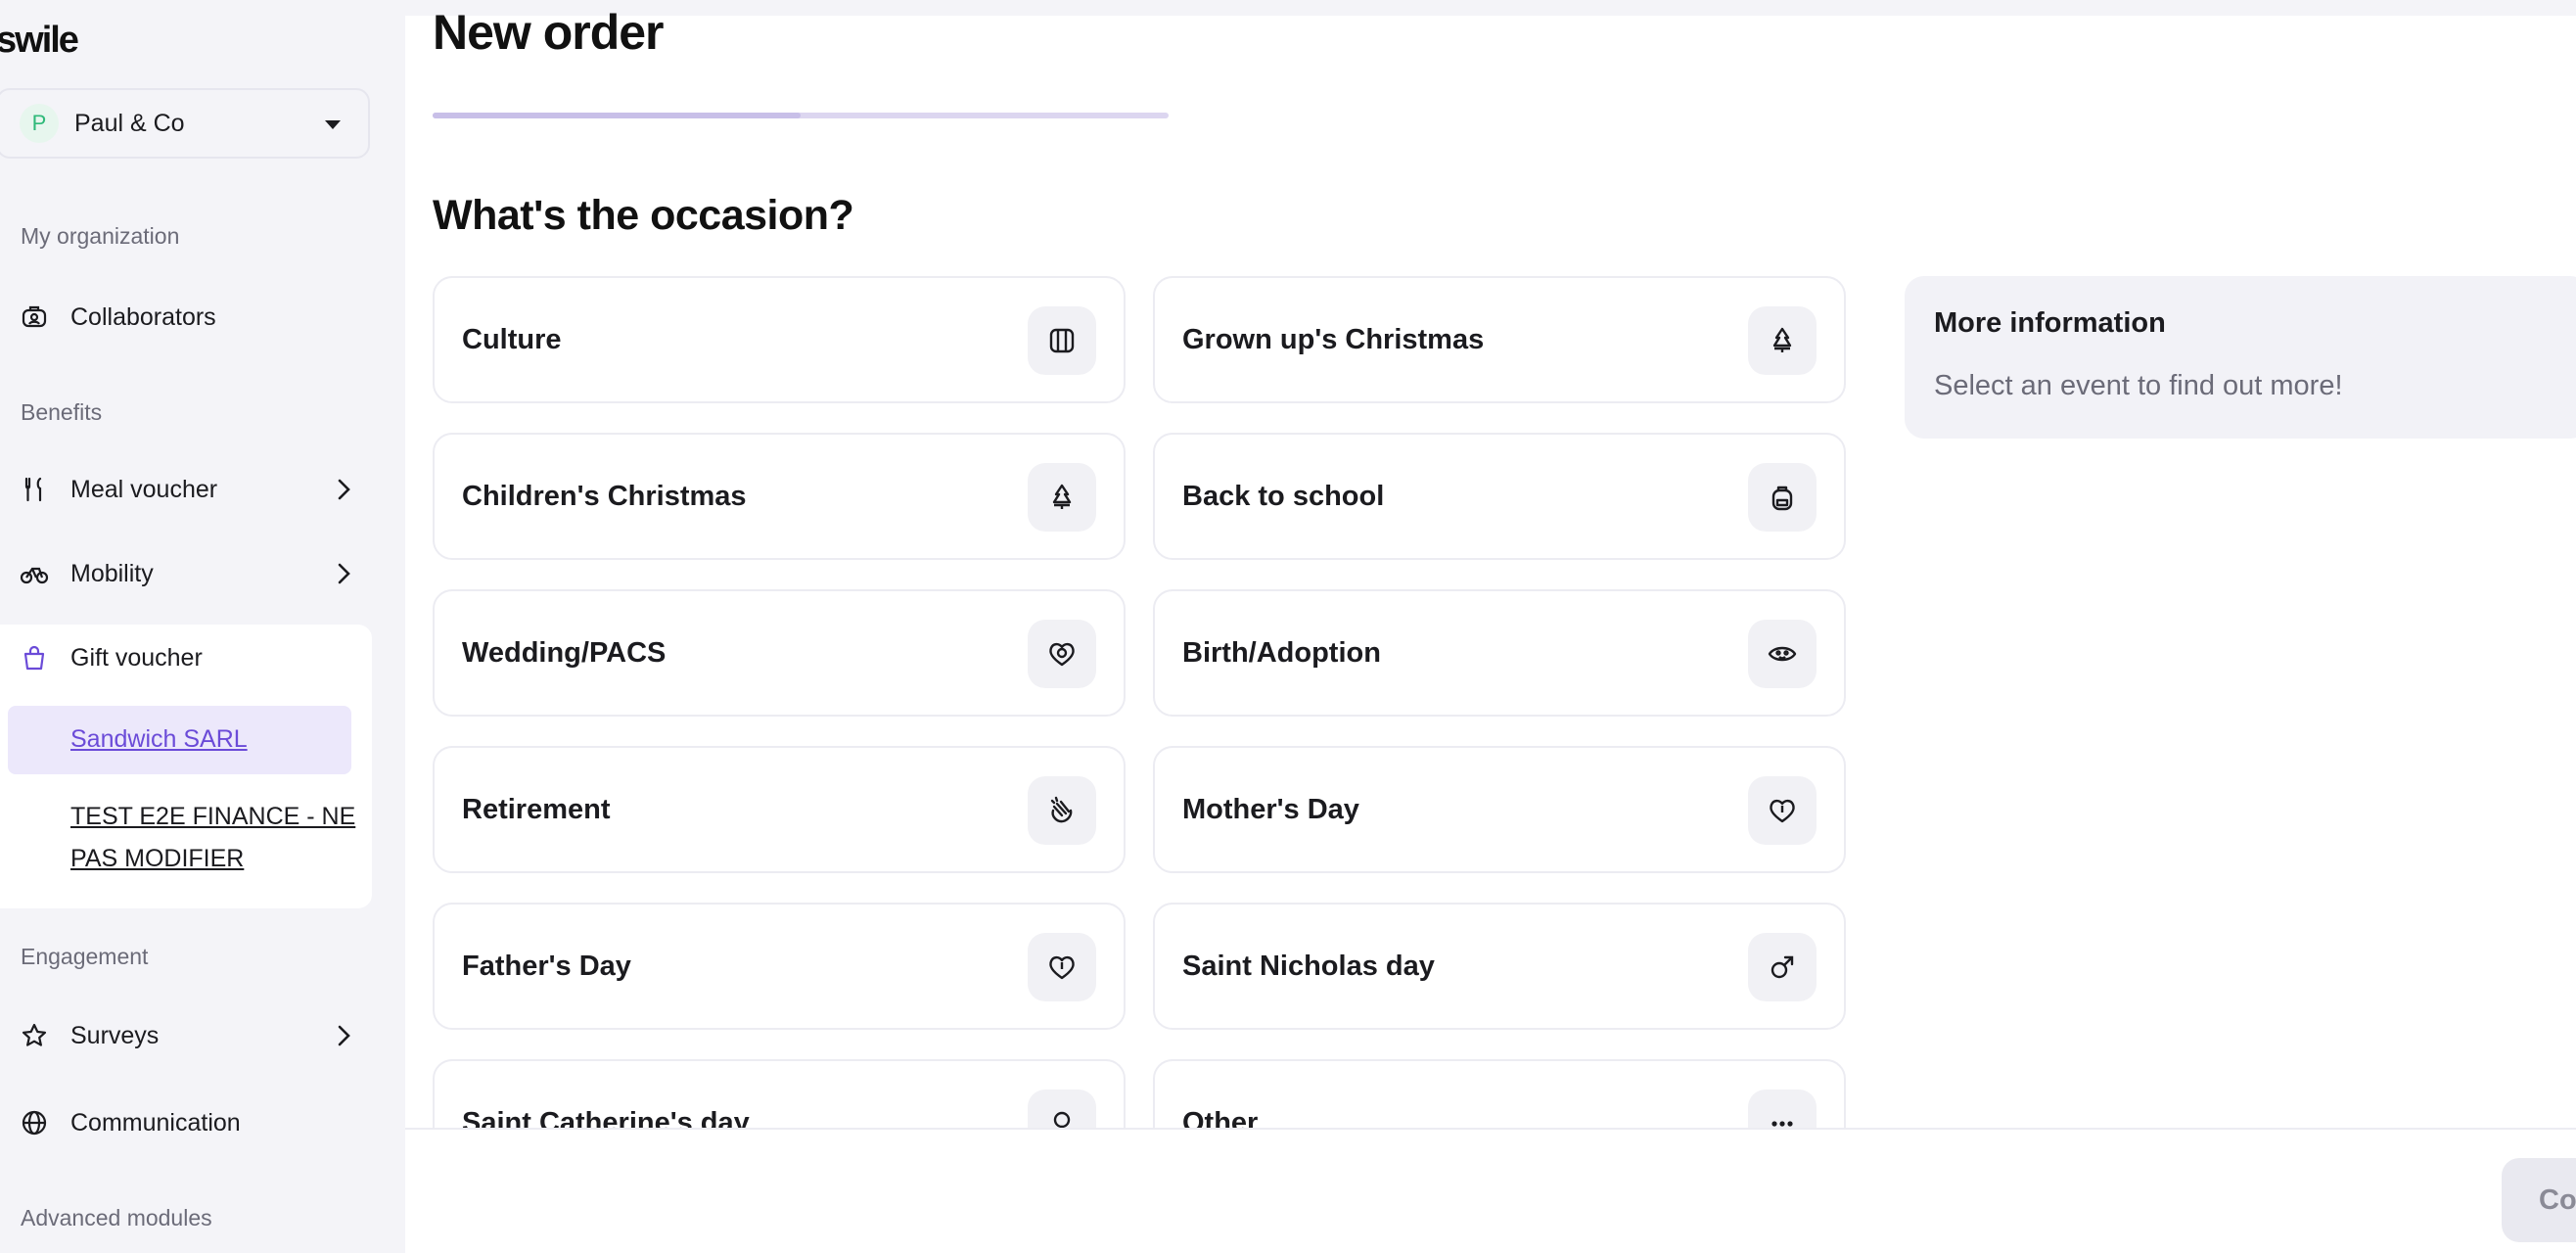 This screenshot has width=2576, height=1253. Describe the element at coordinates (1783, 654) in the screenshot. I see `baby-face-icon` at that location.